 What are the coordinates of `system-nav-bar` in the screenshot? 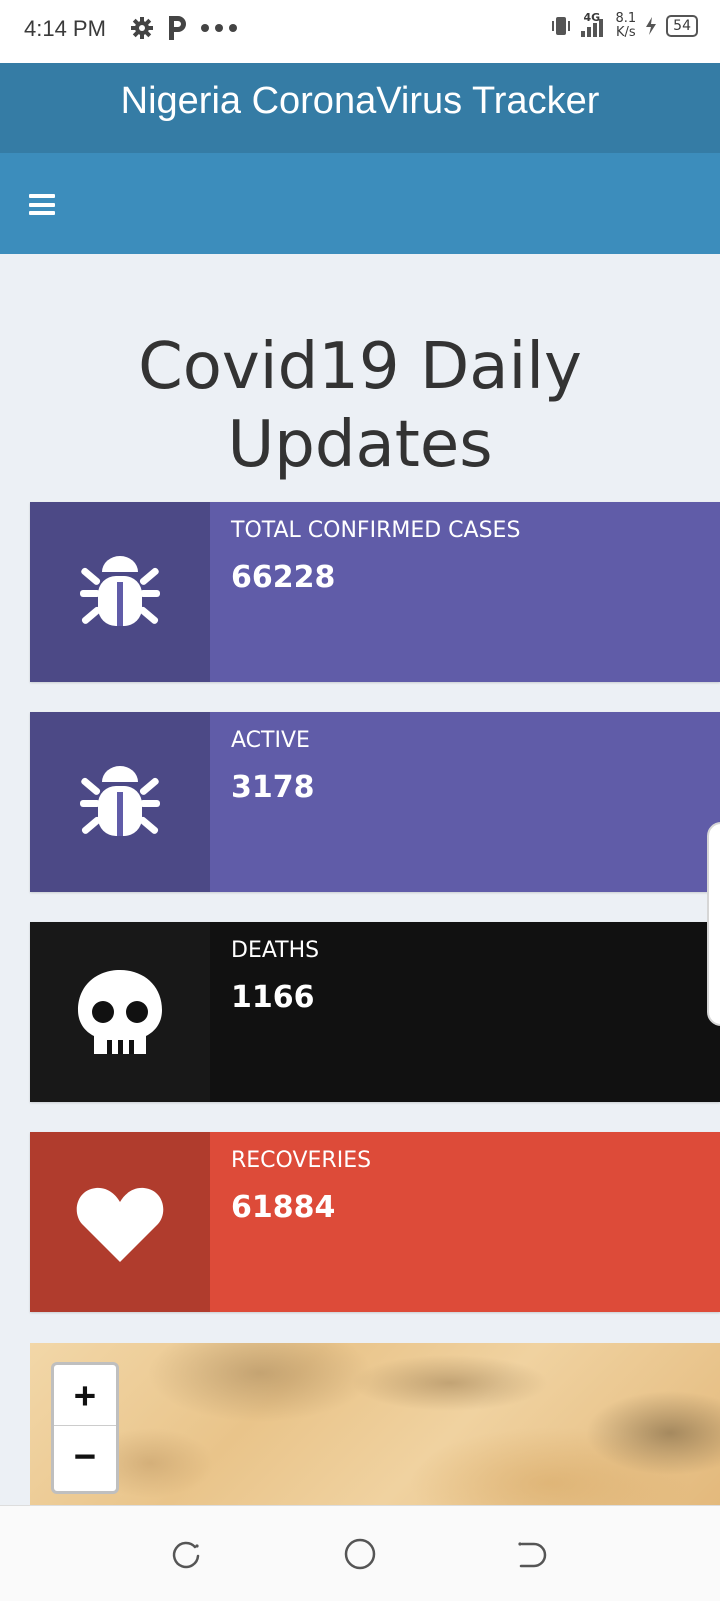 It's located at (360, 1553).